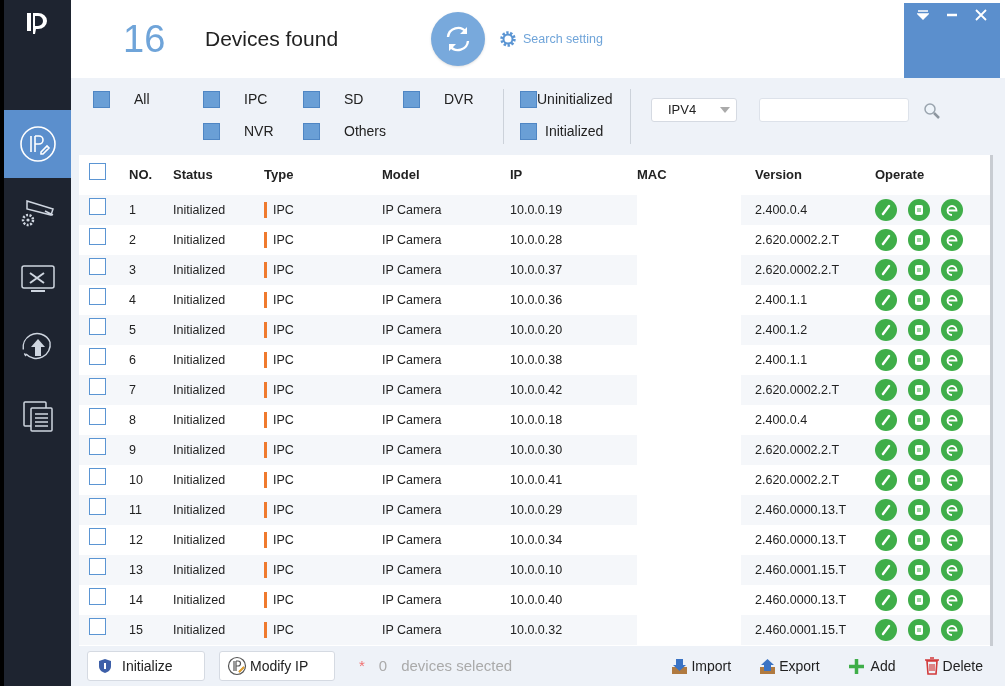  Describe the element at coordinates (133, 300) in the screenshot. I see `table-cell-text: 4` at that location.